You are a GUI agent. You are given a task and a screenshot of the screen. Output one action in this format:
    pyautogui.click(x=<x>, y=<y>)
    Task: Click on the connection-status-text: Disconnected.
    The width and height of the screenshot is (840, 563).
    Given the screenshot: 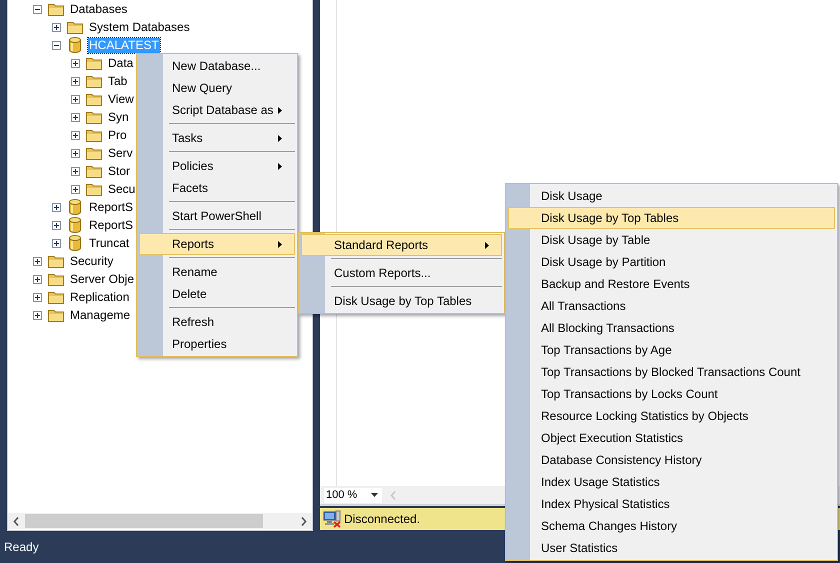 What is the action you would take?
    pyautogui.click(x=382, y=519)
    